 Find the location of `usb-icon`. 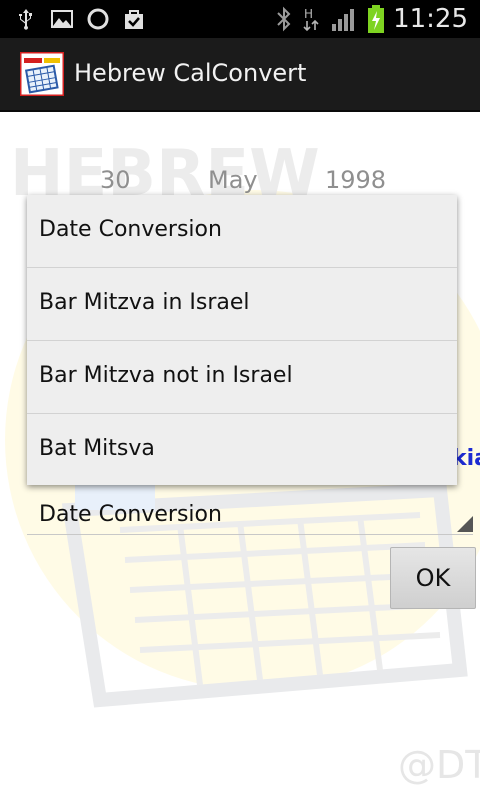

usb-icon is located at coordinates (25, 19).